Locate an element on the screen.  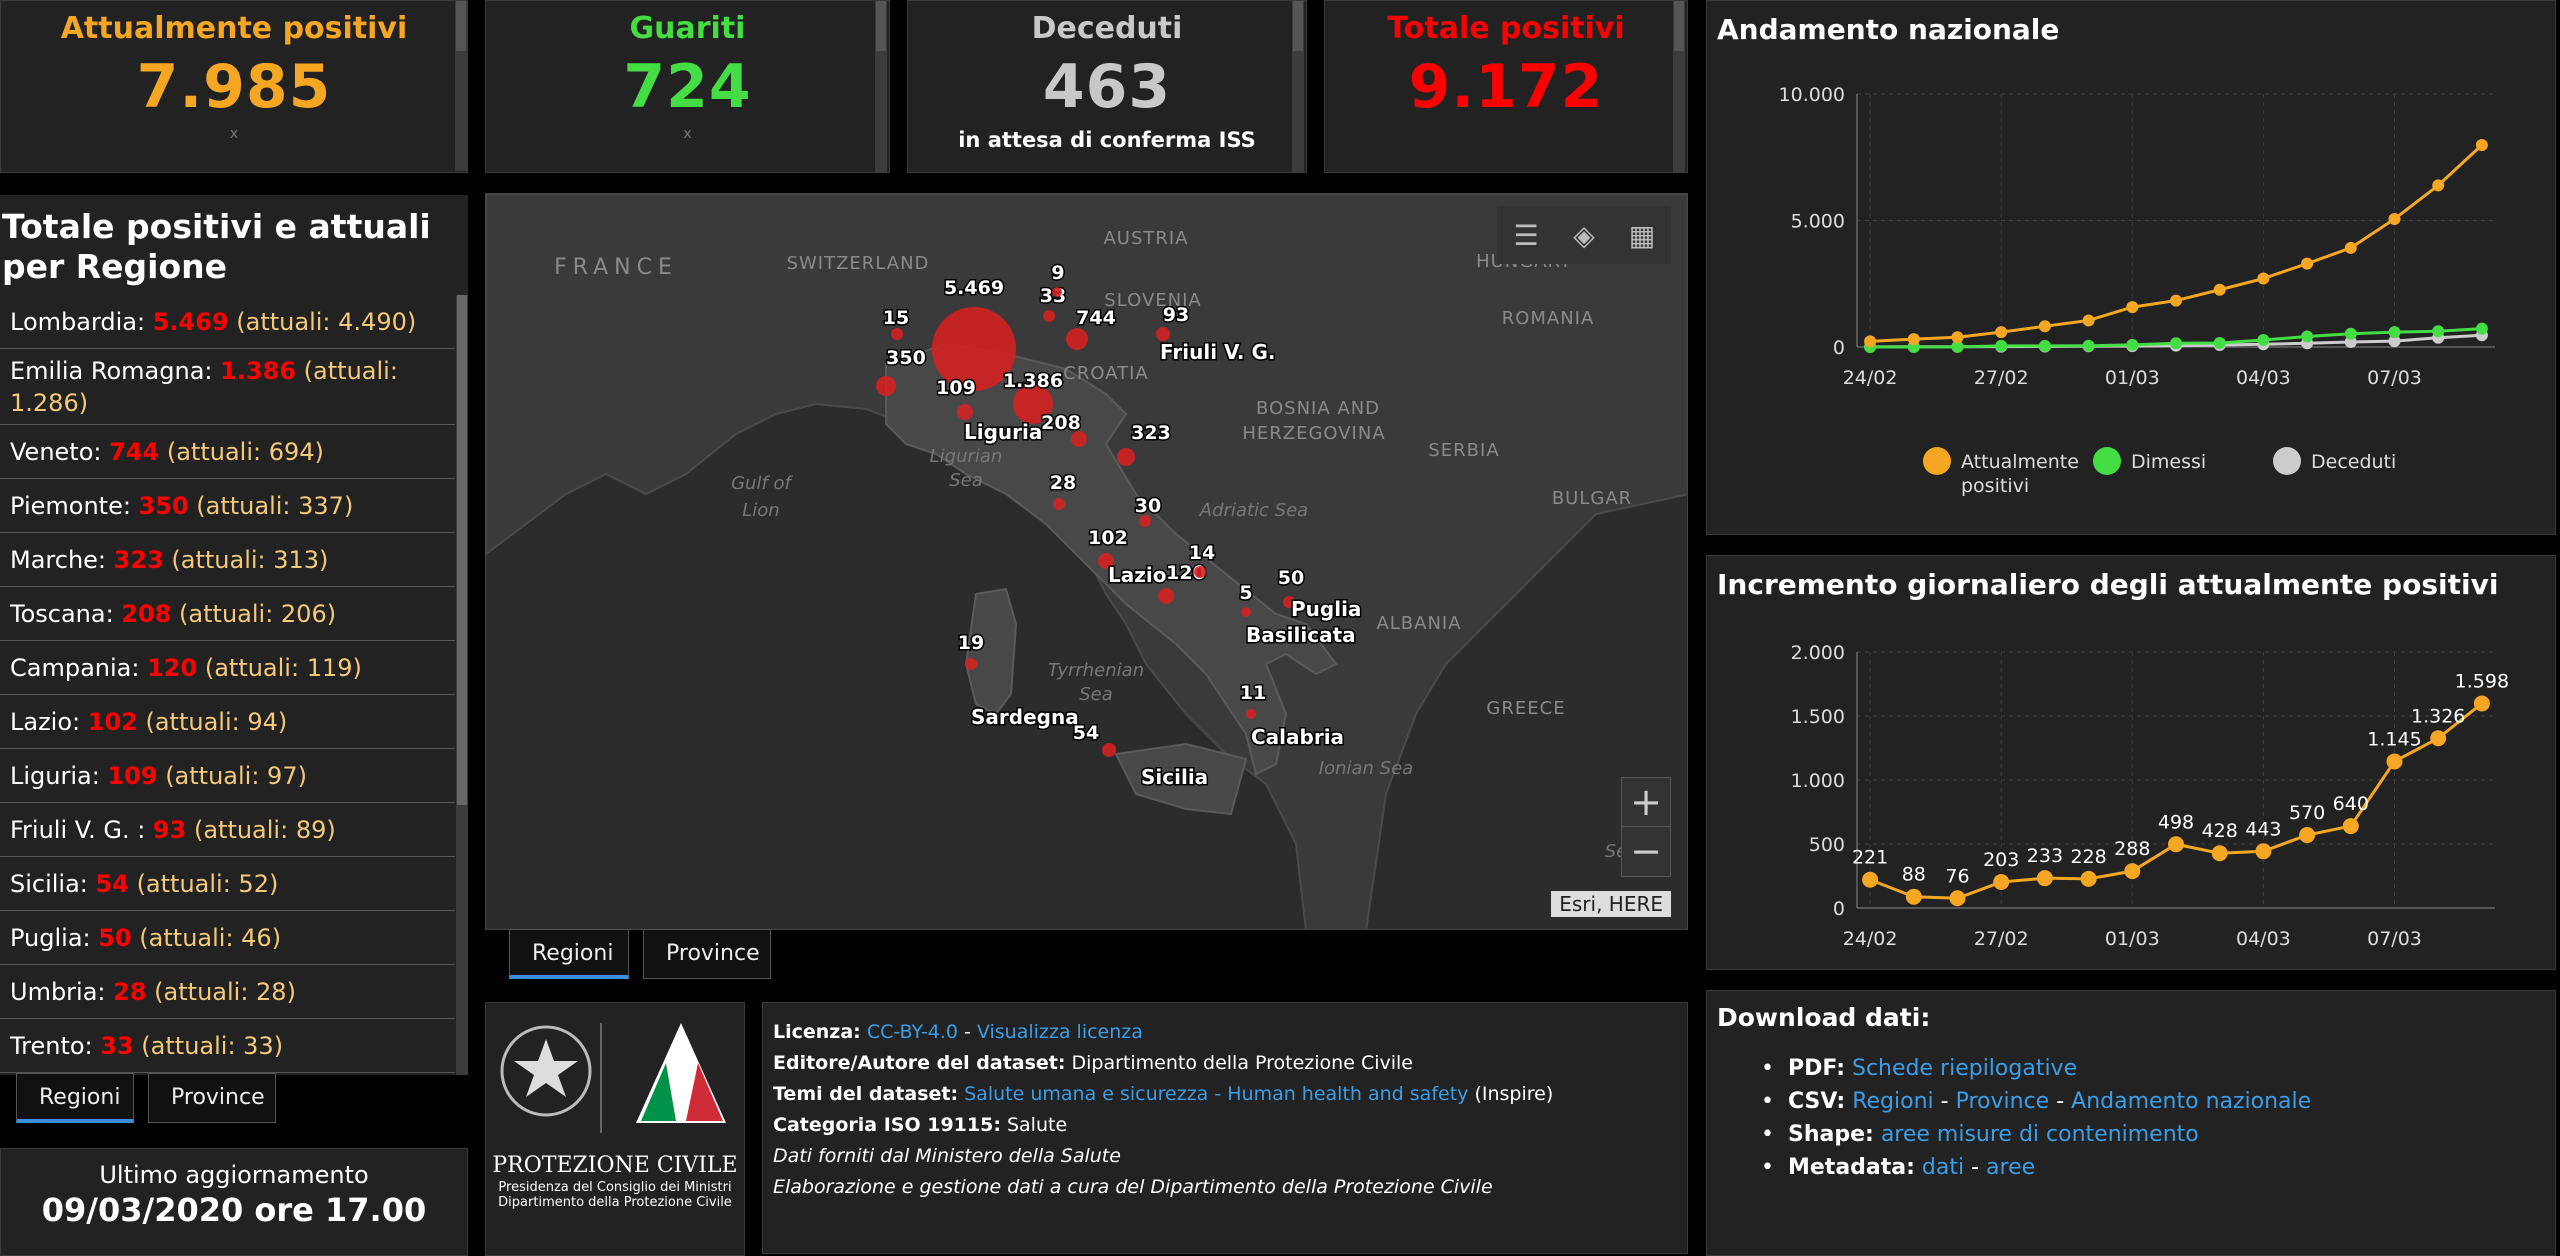
license-label: Licenza: is located at coordinates (817, 1032).